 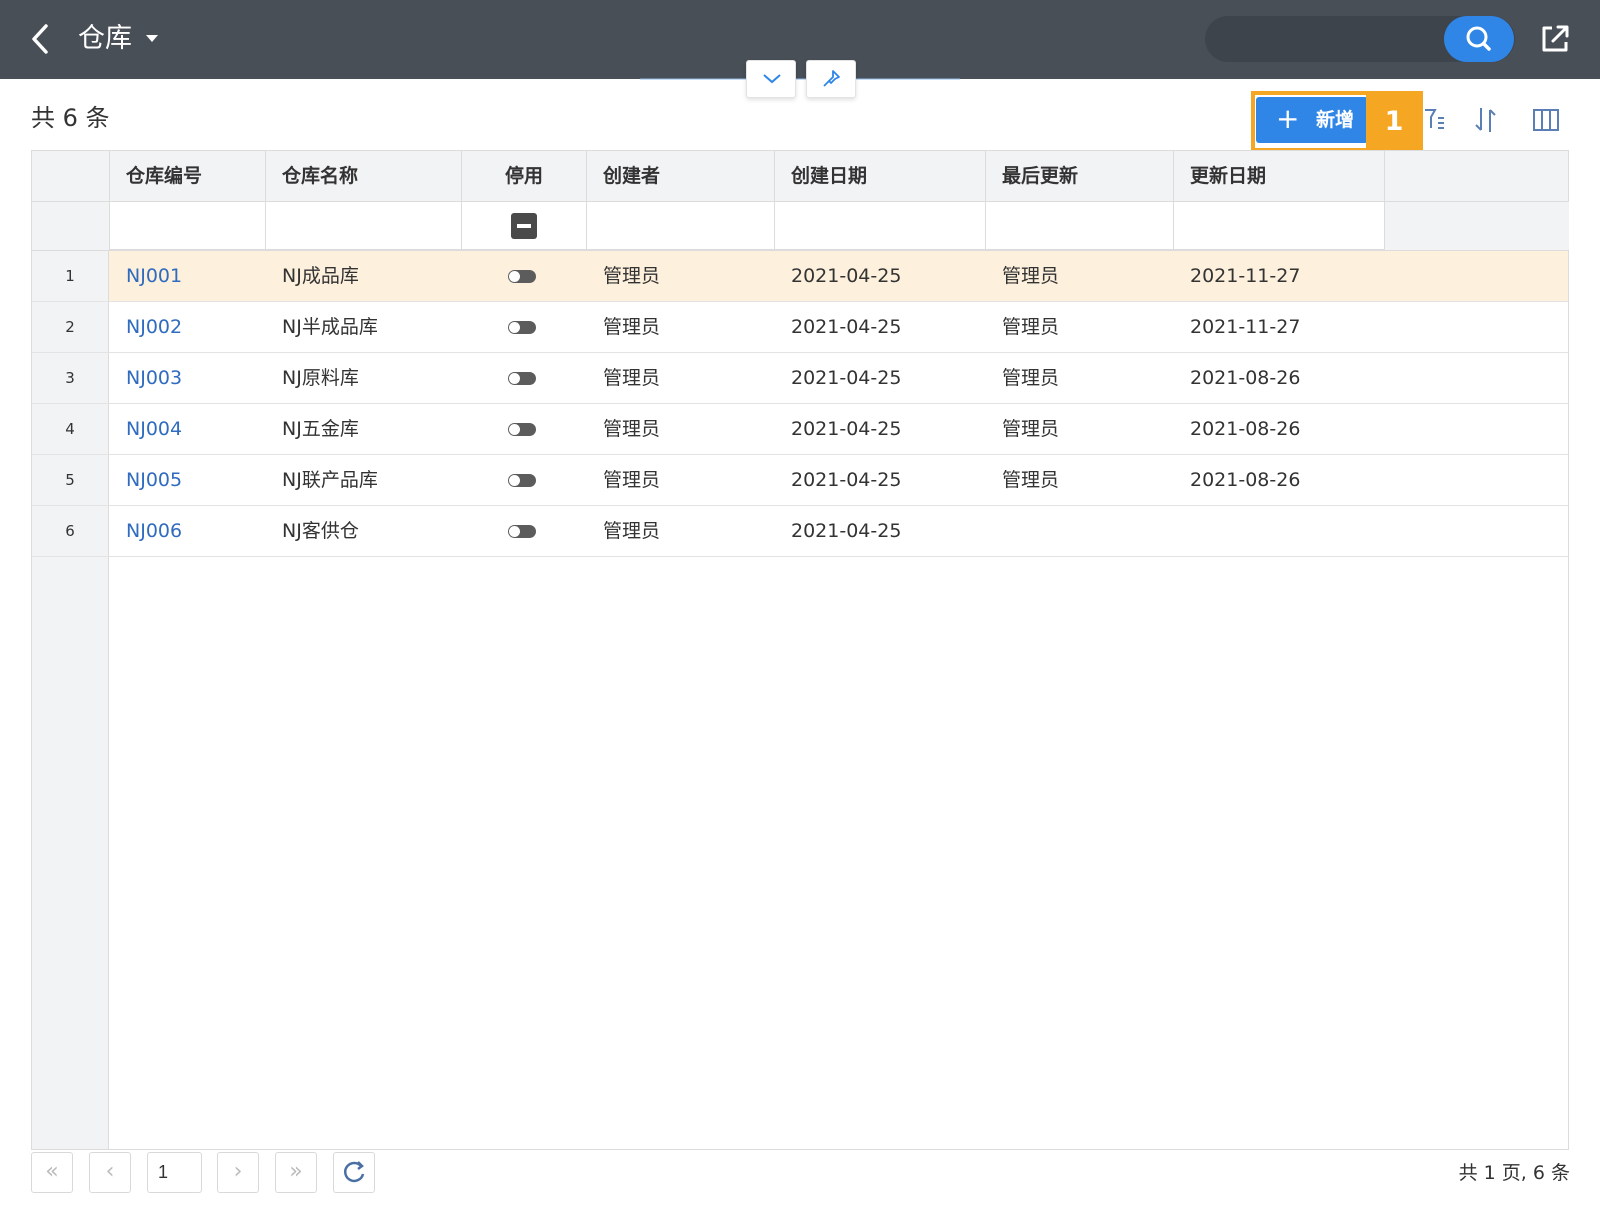 I want to click on filter-last-updater, so click(x=1080, y=226).